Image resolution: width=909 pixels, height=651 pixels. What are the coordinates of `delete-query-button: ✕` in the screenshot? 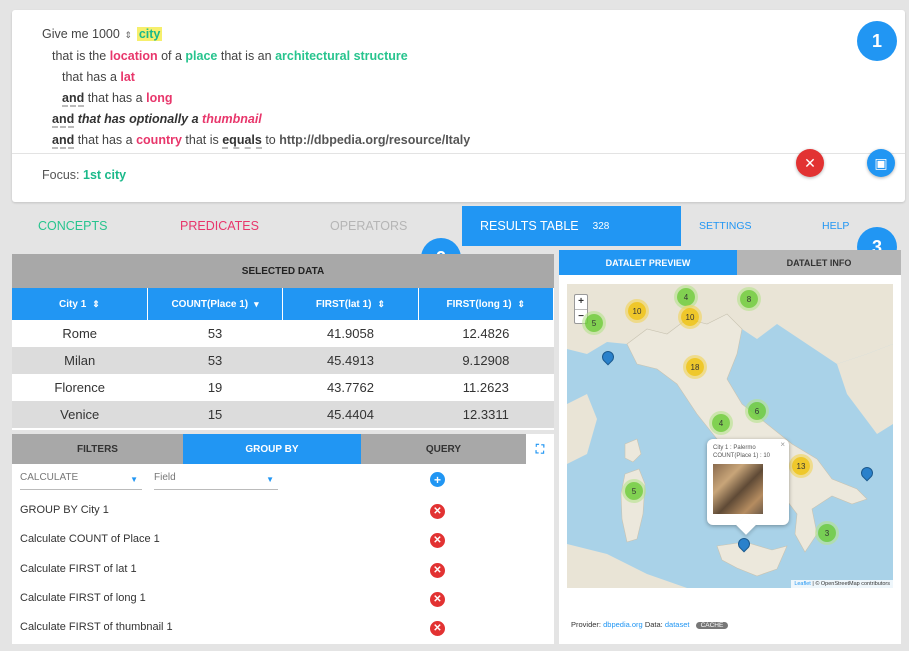 It's located at (810, 163).